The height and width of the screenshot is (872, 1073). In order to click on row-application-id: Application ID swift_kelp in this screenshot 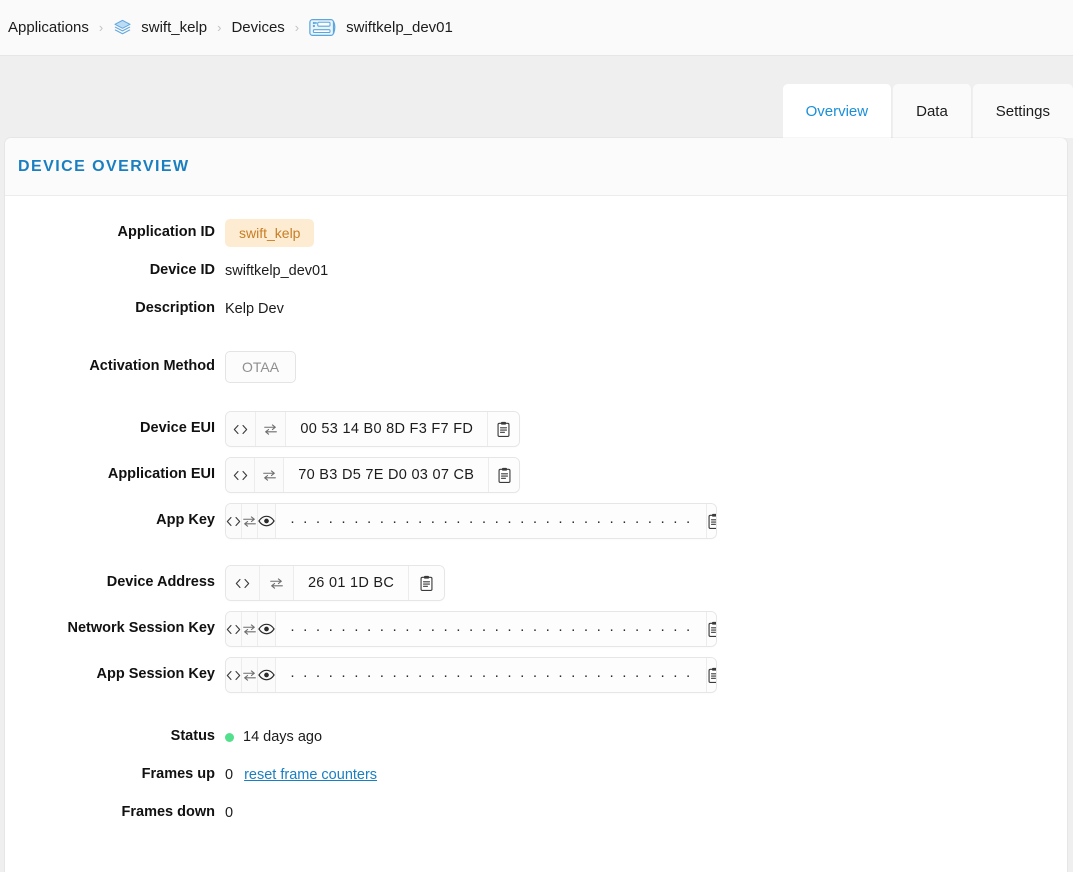, I will do `click(536, 233)`.